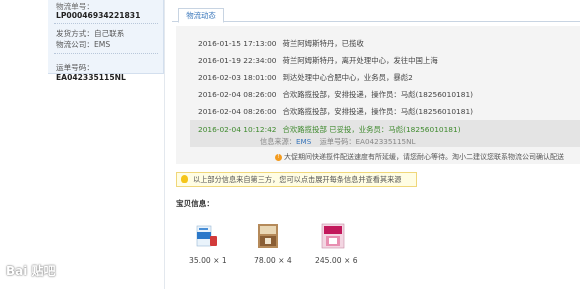 The height and width of the screenshot is (289, 580). What do you see at coordinates (303, 141) in the screenshot?
I see `source-carrier-link: EMS` at bounding box center [303, 141].